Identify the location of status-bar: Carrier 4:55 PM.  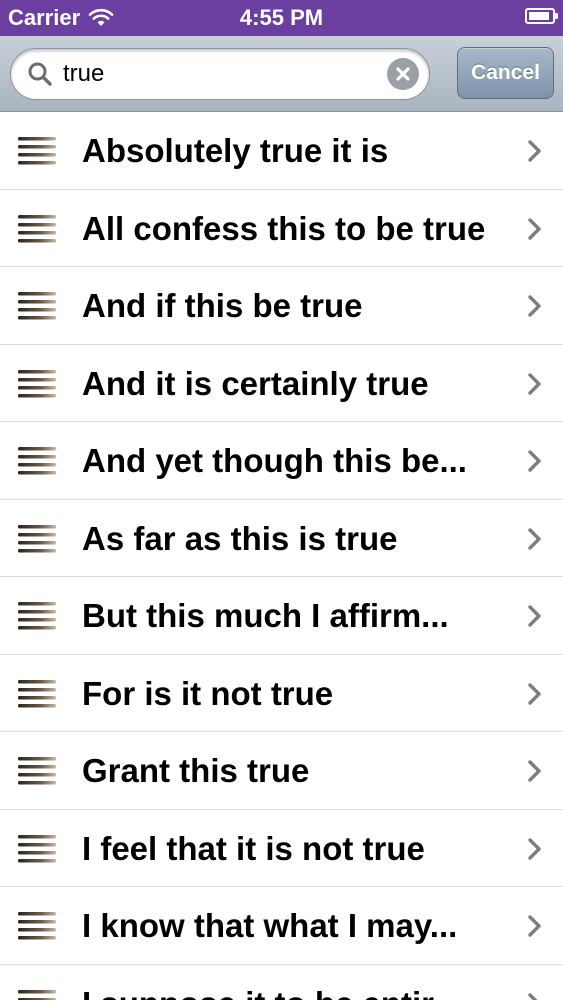
(281, 18).